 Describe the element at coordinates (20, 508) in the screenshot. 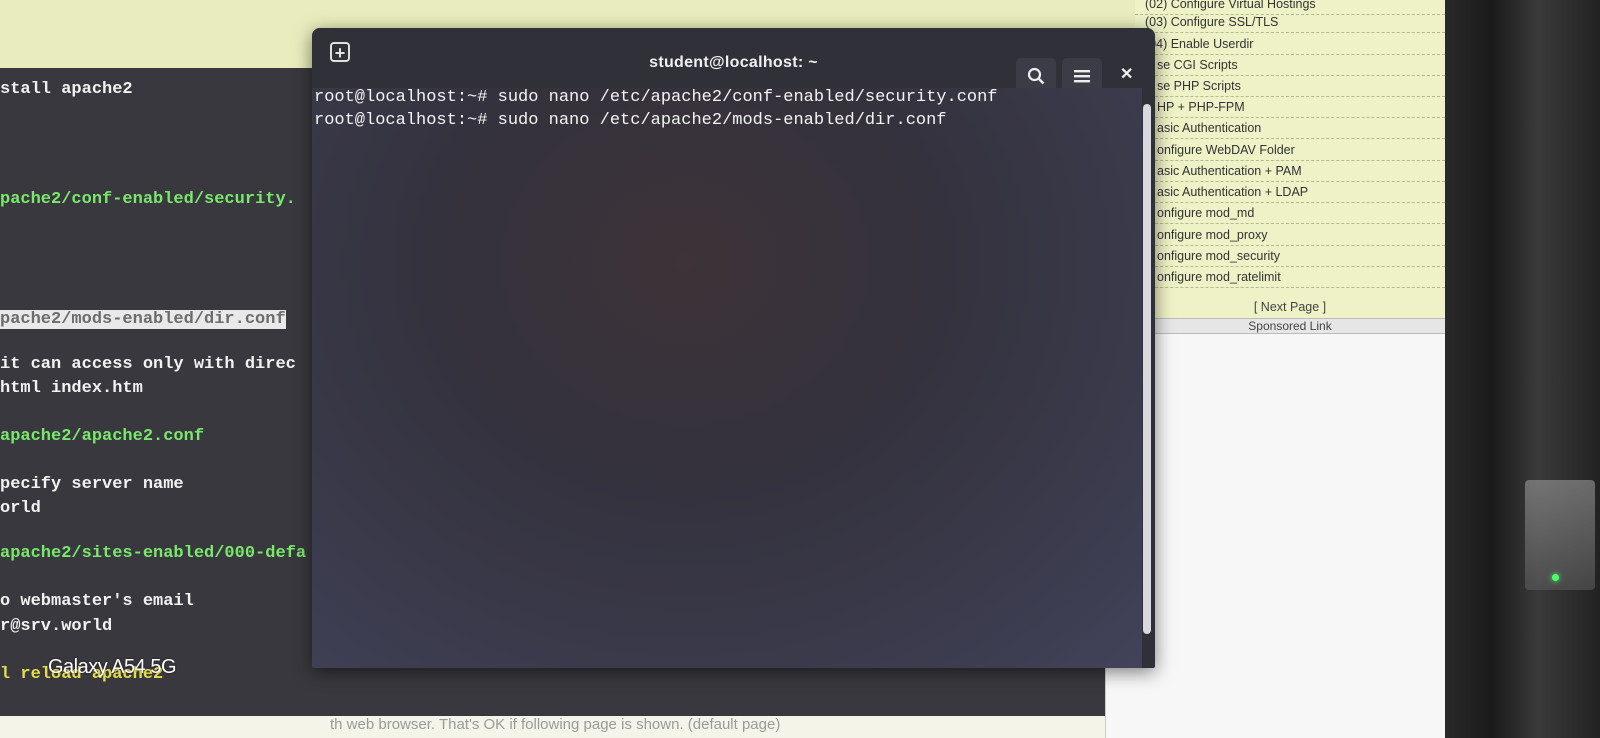

I see `code-line: orld` at that location.